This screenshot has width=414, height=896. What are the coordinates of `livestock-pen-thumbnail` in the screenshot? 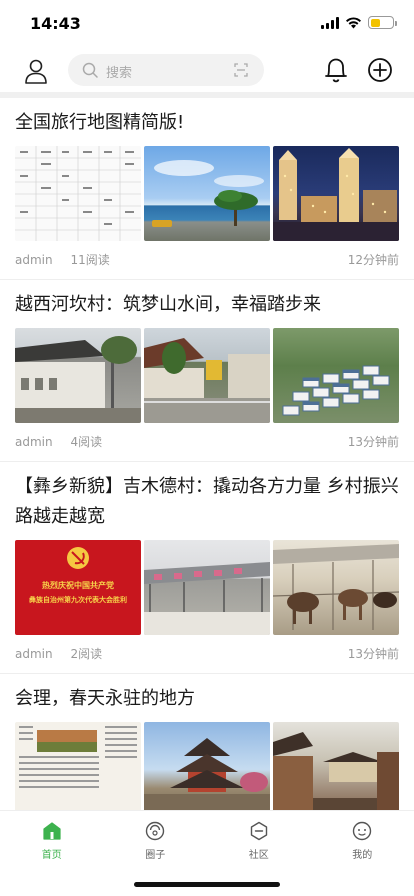 It's located at (336, 587).